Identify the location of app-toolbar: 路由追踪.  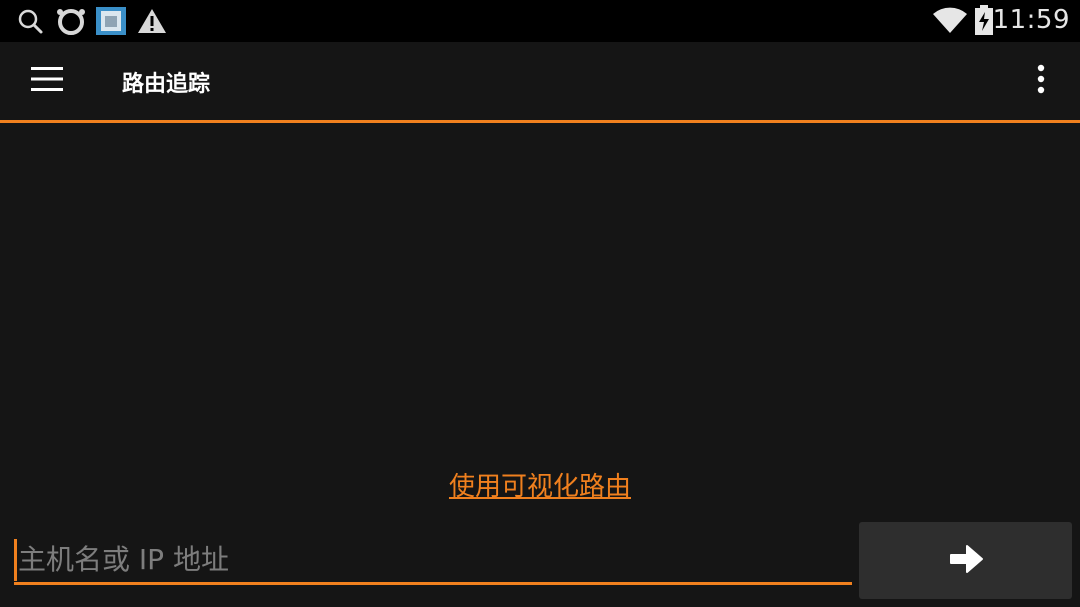
(540, 81).